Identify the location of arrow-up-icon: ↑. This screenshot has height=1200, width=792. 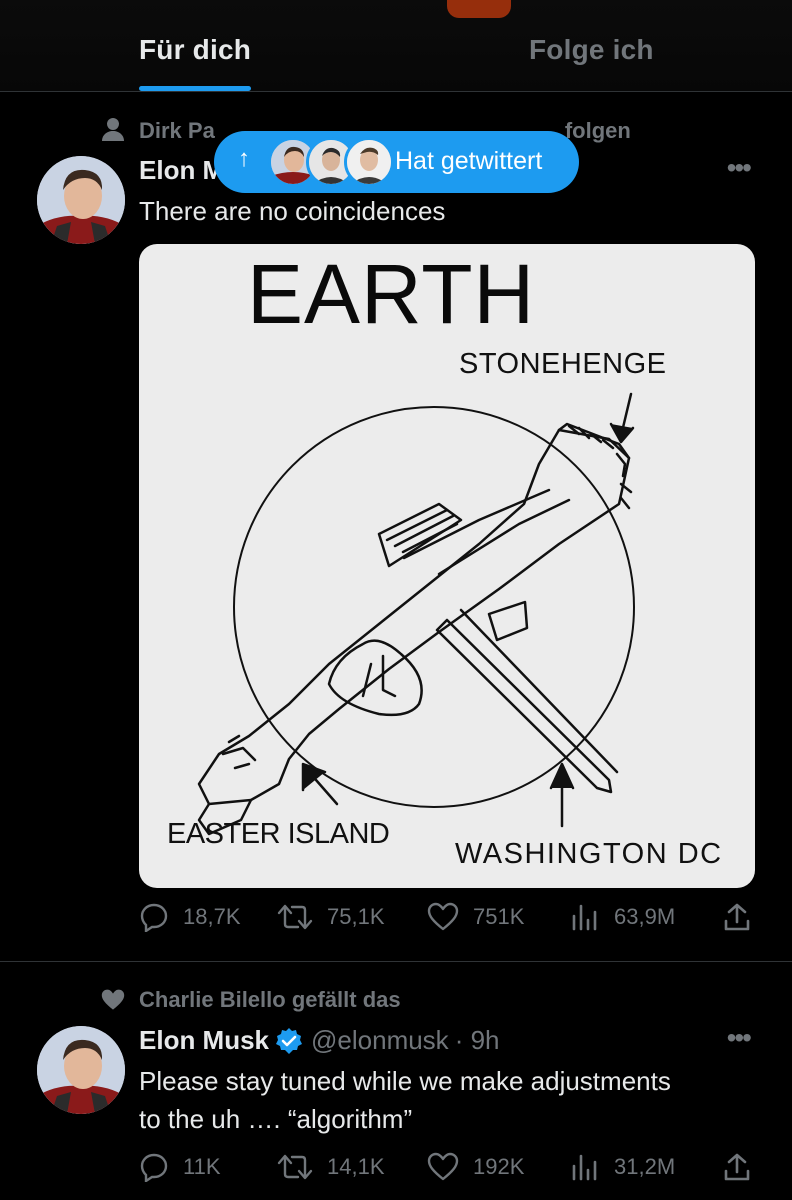
(244, 158).